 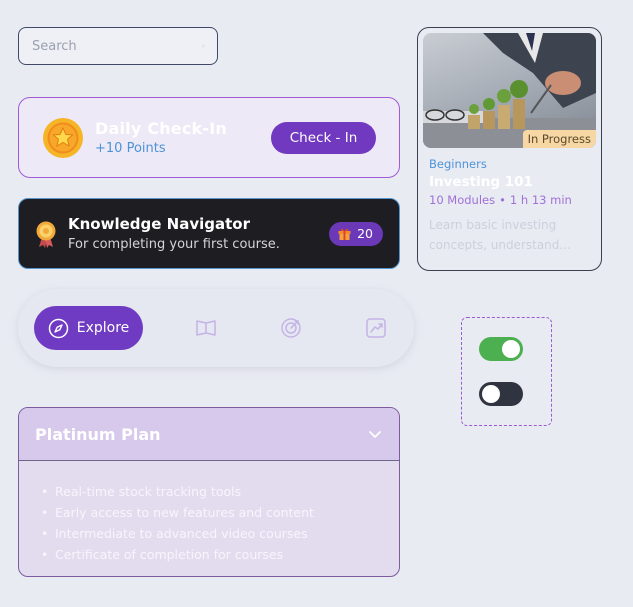 I want to click on plan-title: Platinum Plan, so click(x=98, y=434).